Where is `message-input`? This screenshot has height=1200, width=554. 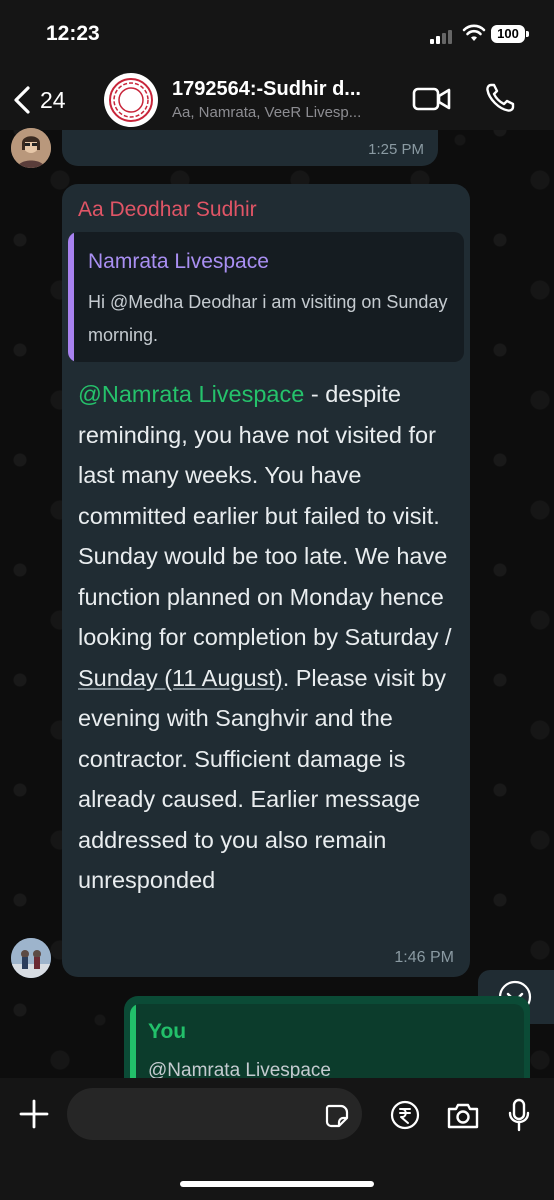
message-input is located at coordinates (214, 1114).